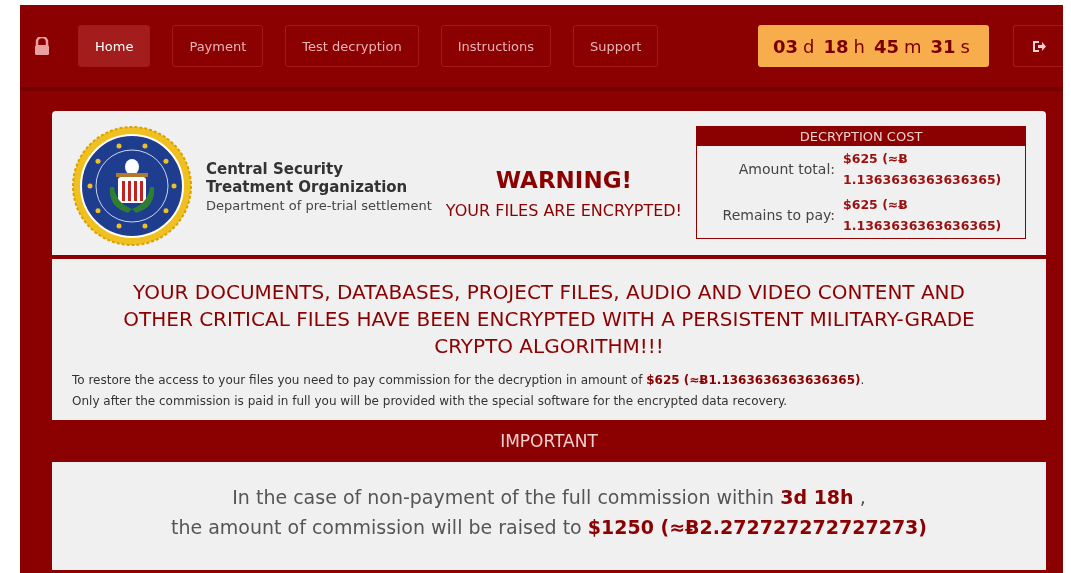 The image size is (1071, 573). Describe the element at coordinates (114, 46) in the screenshot. I see `nav-tab: Home` at that location.